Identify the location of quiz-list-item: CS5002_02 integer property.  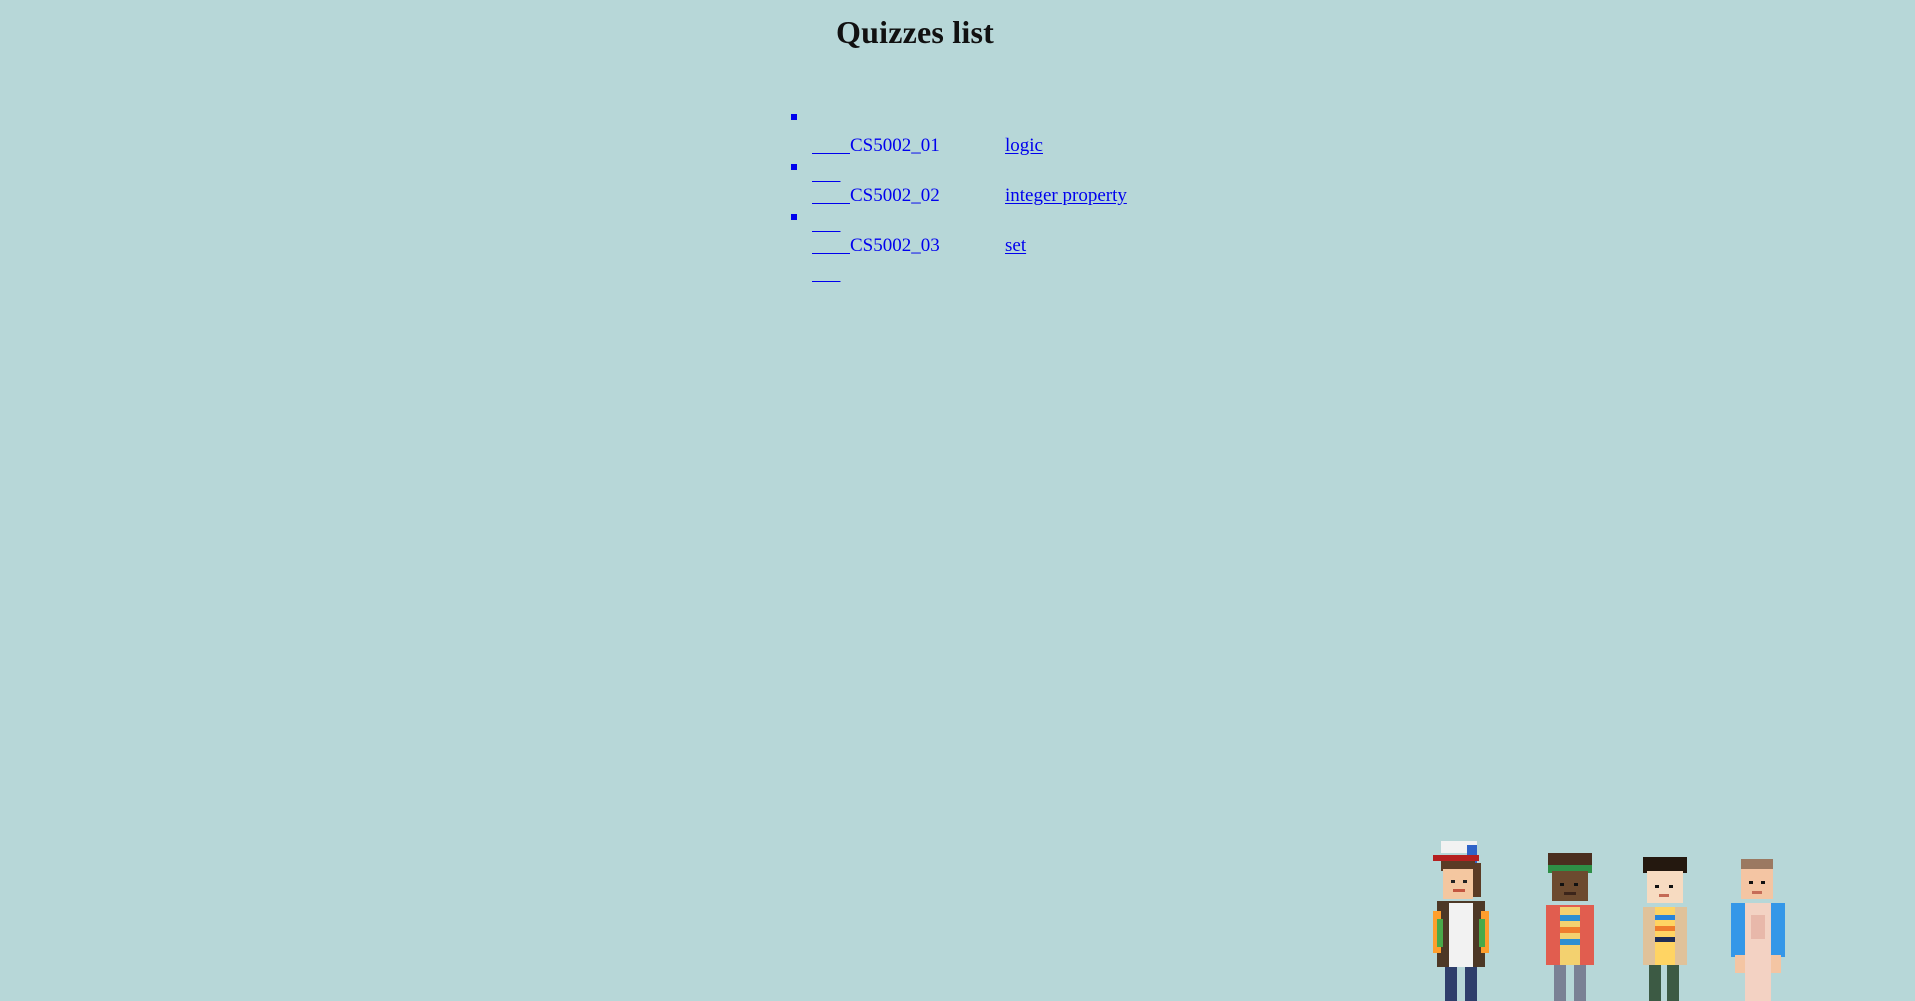
(959, 180).